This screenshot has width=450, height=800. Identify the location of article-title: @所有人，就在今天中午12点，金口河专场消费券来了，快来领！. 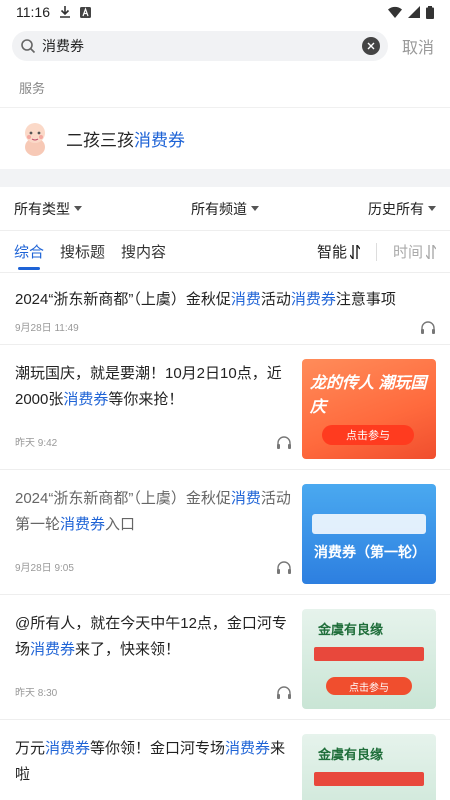
(151, 636).